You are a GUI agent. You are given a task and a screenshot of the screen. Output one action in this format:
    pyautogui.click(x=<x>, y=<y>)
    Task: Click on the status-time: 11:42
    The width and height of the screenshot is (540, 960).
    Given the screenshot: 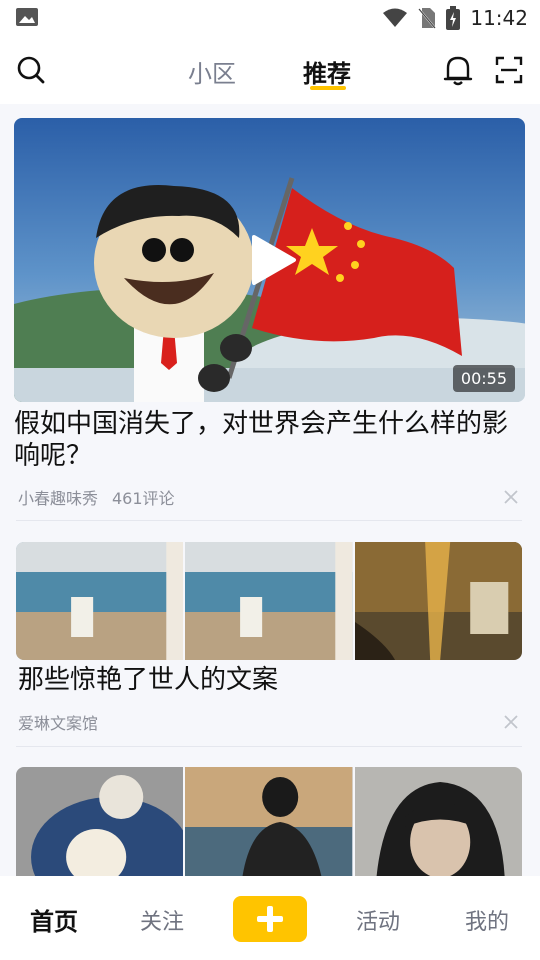 What is the action you would take?
    pyautogui.click(x=499, y=18)
    